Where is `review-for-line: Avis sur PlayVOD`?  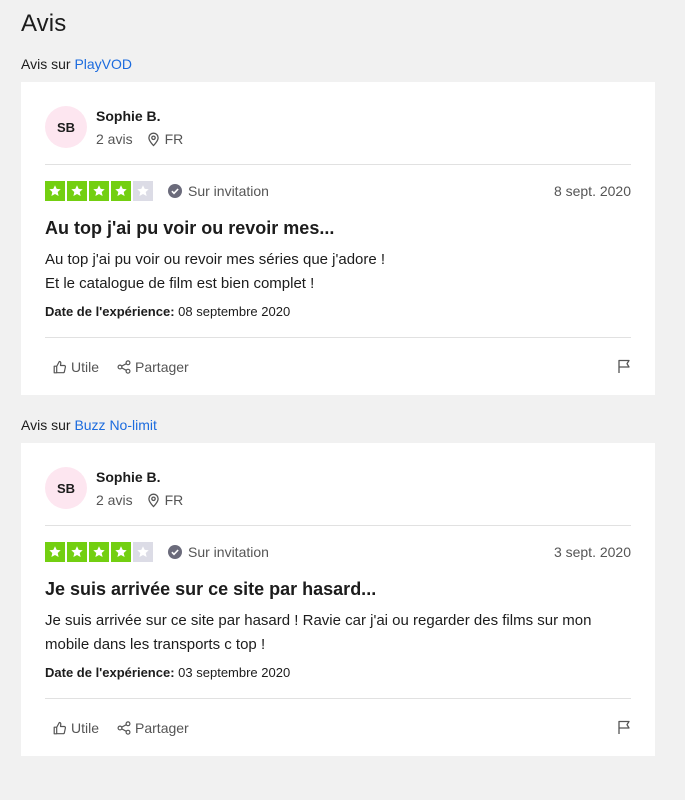
review-for-line: Avis sur PlayVOD is located at coordinates (338, 61).